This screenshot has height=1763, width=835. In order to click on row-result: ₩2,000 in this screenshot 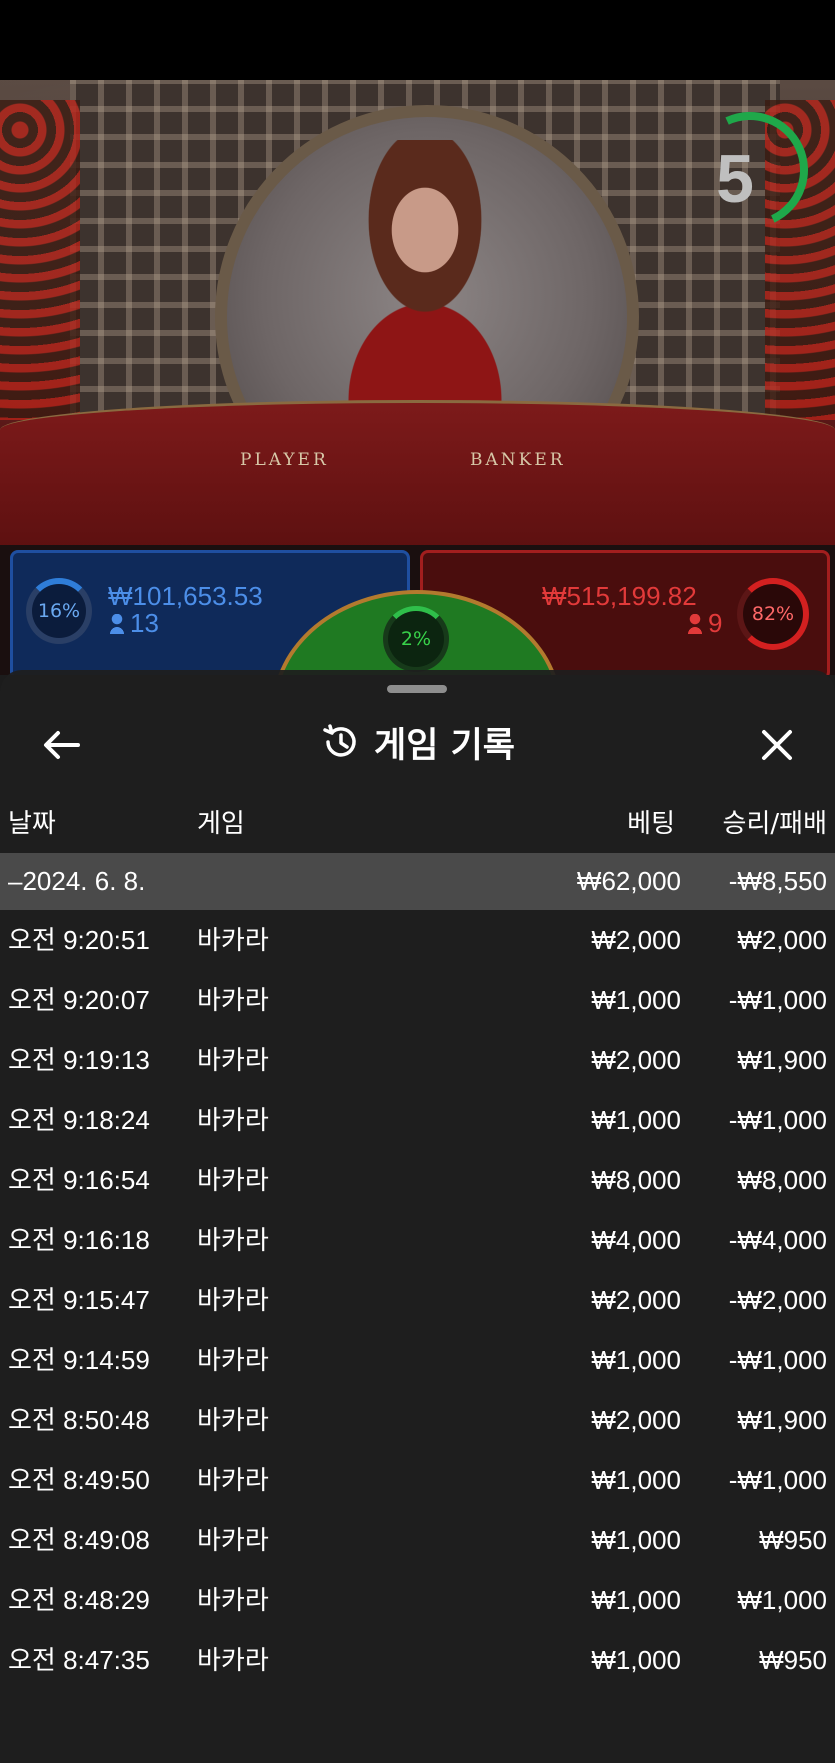, I will do `click(782, 940)`.